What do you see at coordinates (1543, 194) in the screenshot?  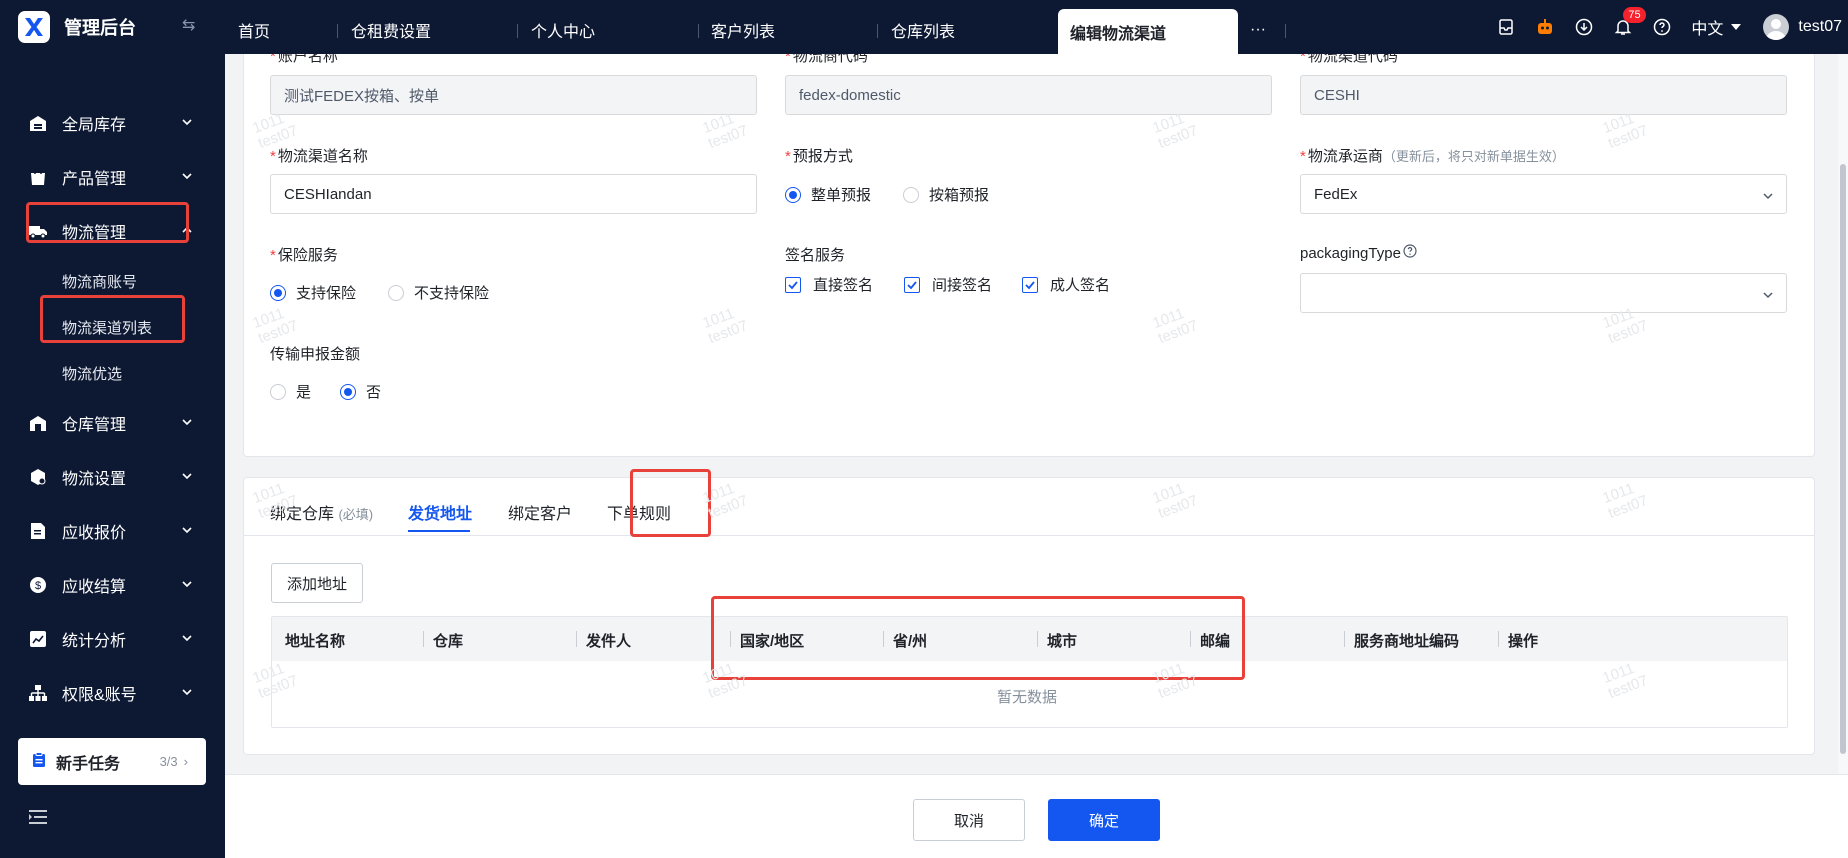 I see `carrier-select: FedEx` at bounding box center [1543, 194].